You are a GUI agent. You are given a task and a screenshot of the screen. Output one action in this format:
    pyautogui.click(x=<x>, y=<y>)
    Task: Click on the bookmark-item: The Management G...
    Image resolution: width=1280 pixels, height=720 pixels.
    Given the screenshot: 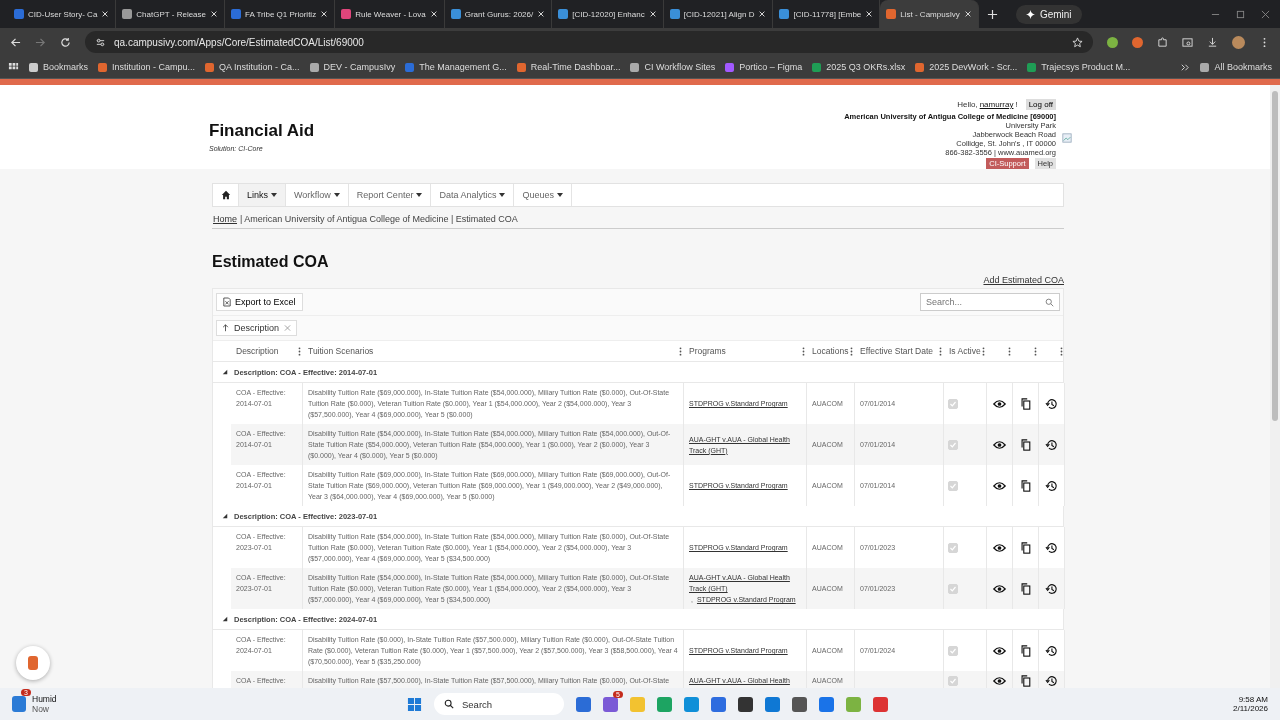 What is the action you would take?
    pyautogui.click(x=456, y=67)
    